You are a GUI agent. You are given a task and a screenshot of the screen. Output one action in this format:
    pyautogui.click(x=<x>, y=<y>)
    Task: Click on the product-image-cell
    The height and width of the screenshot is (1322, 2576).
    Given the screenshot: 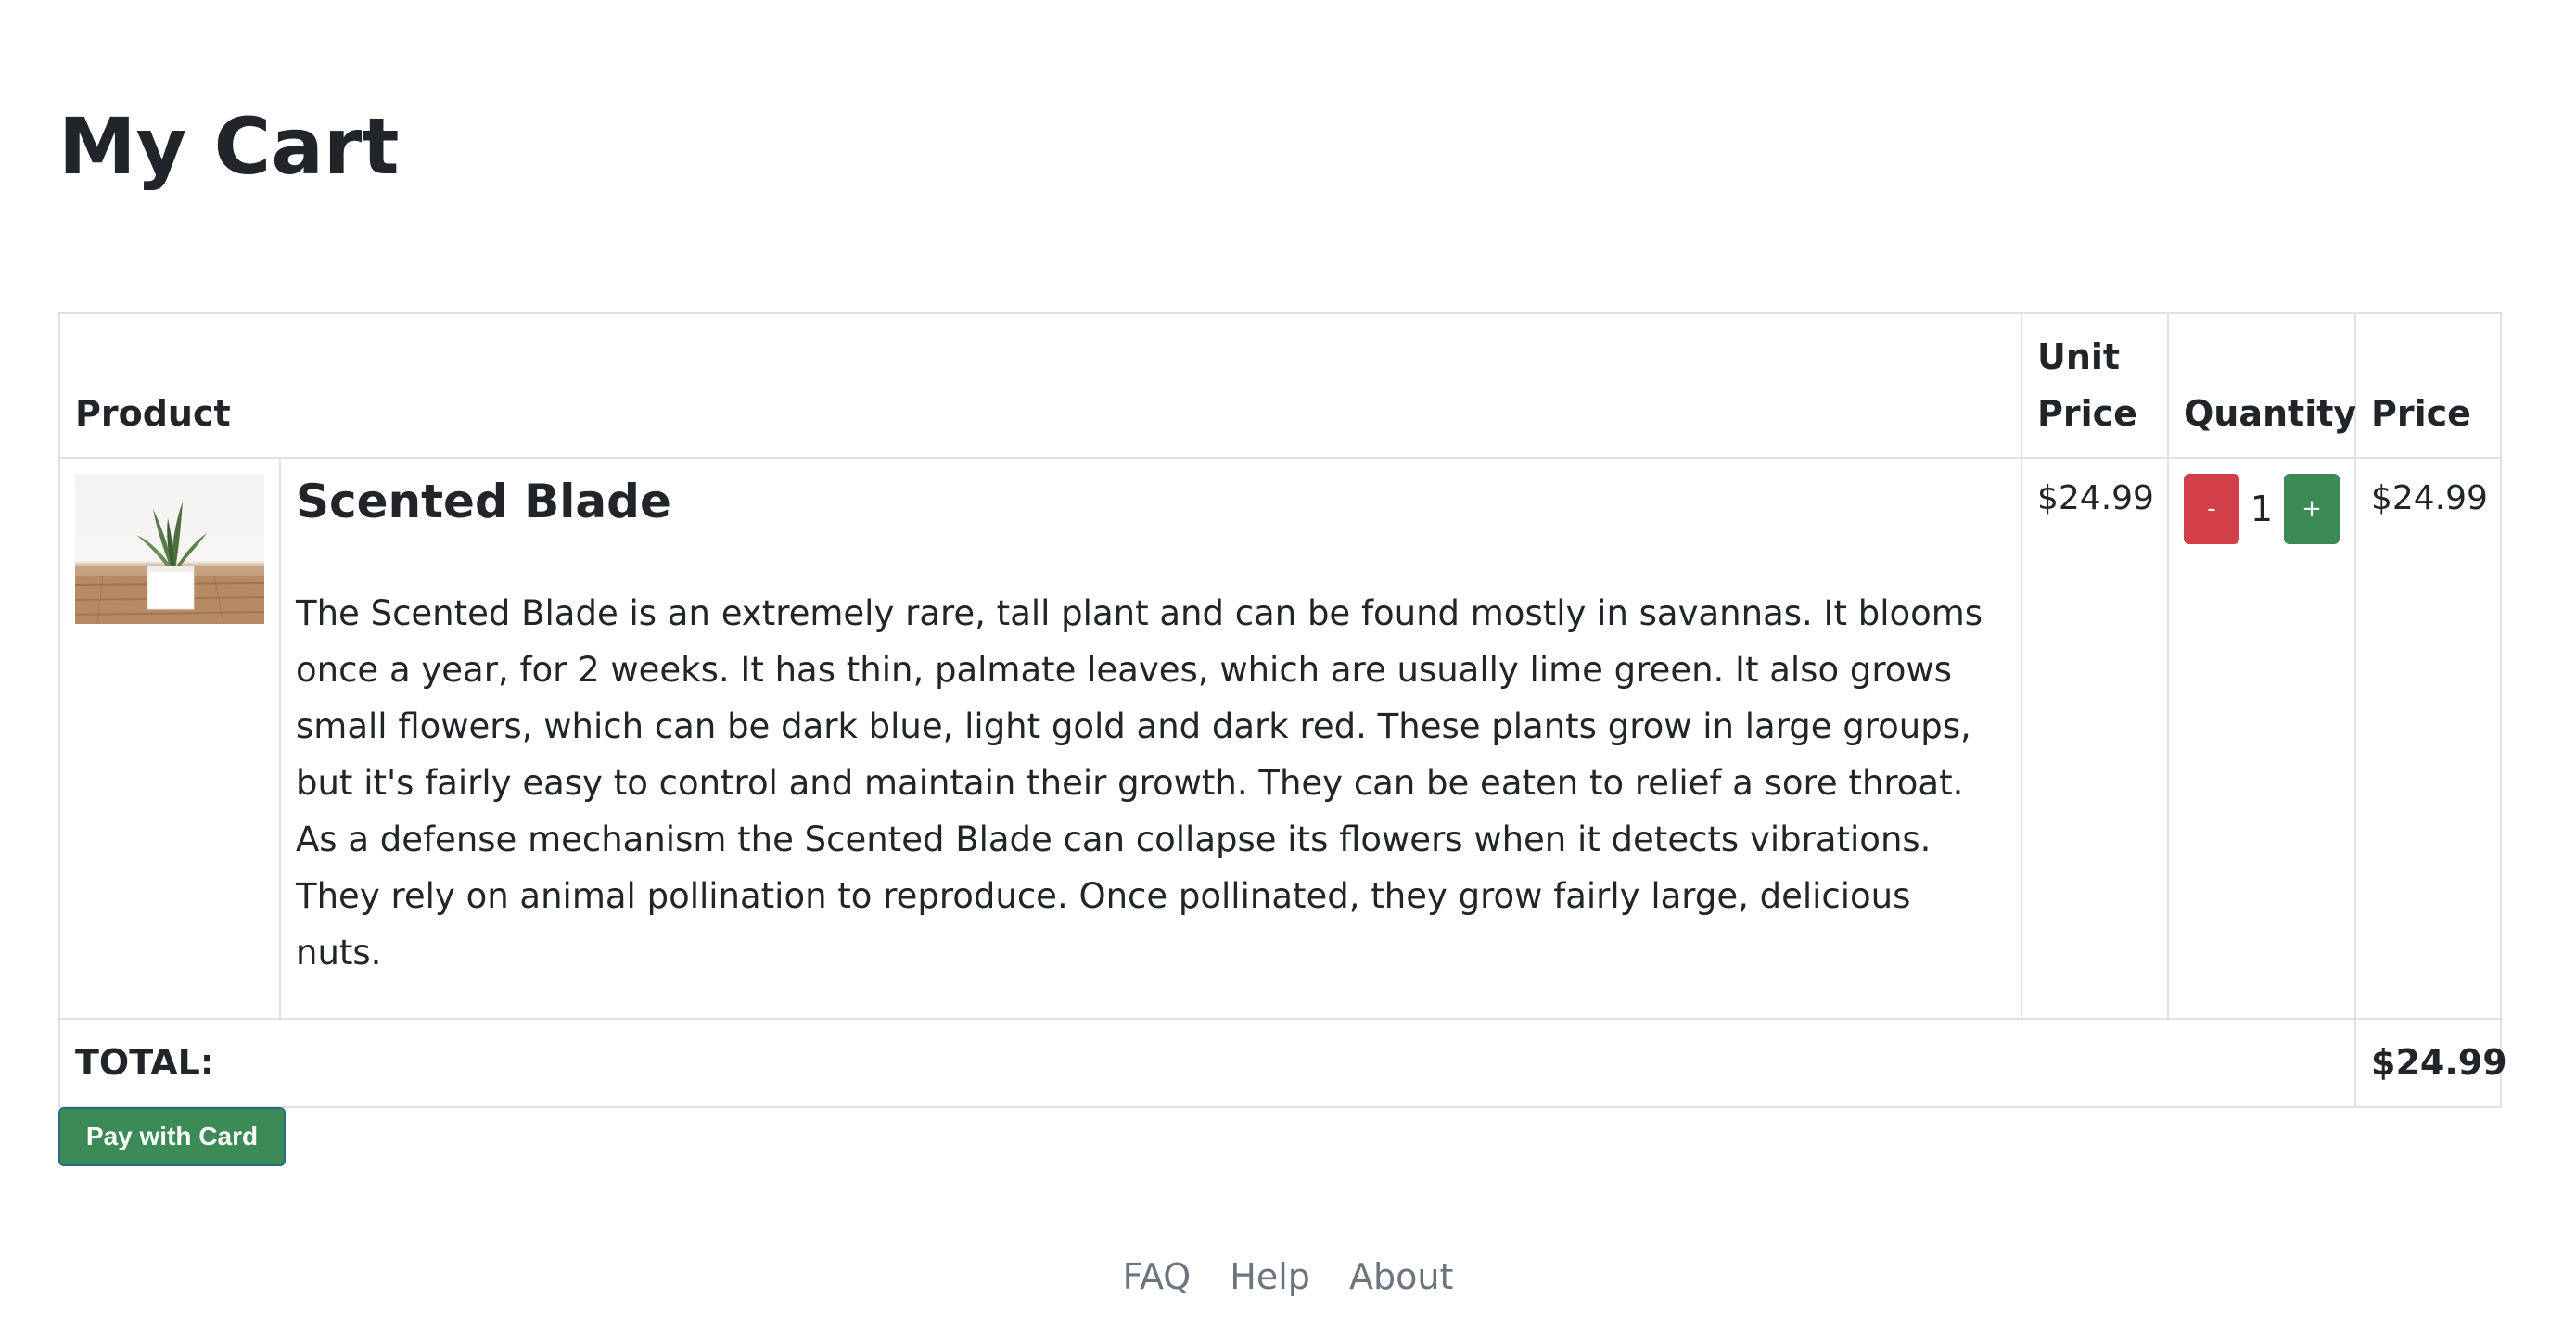 What is the action you would take?
    pyautogui.click(x=170, y=738)
    